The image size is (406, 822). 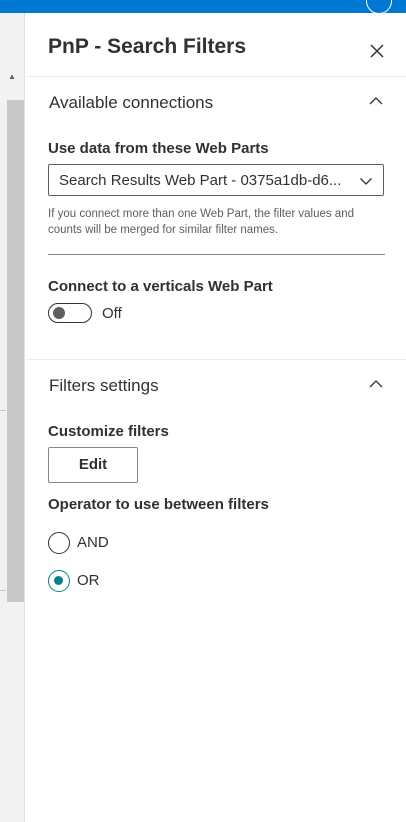 I want to click on radio-circle, so click(x=59, y=543).